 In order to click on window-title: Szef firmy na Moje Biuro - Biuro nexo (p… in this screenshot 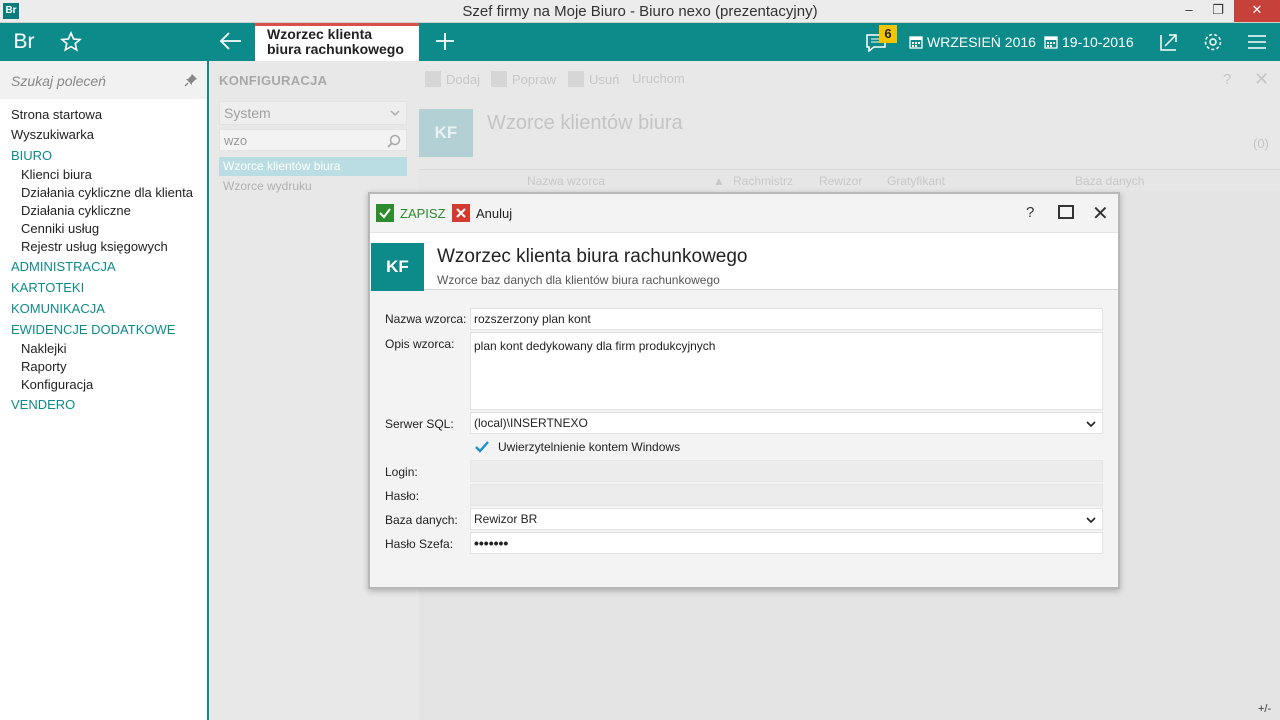, I will do `click(640, 11)`.